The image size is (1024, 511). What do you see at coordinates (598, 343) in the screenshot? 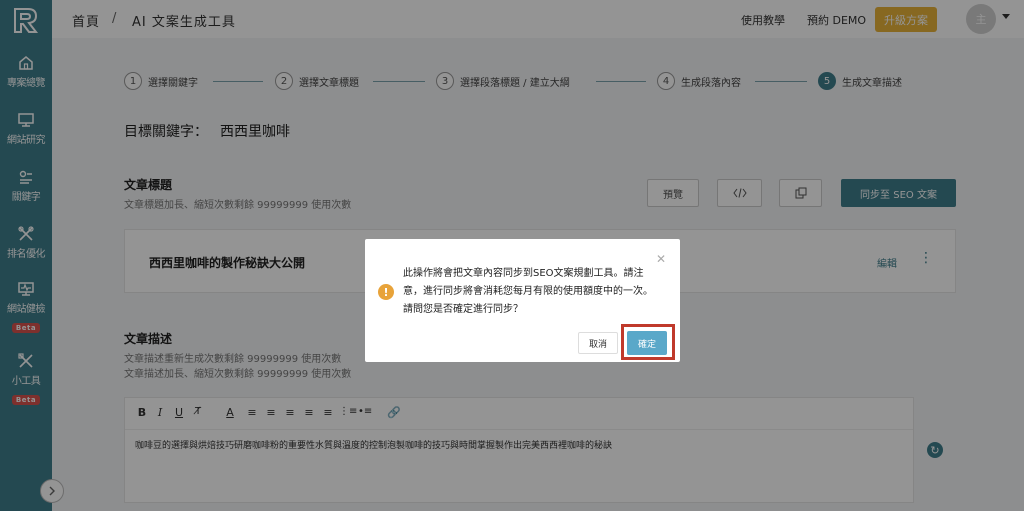
I see `cancel-button: 取消` at bounding box center [598, 343].